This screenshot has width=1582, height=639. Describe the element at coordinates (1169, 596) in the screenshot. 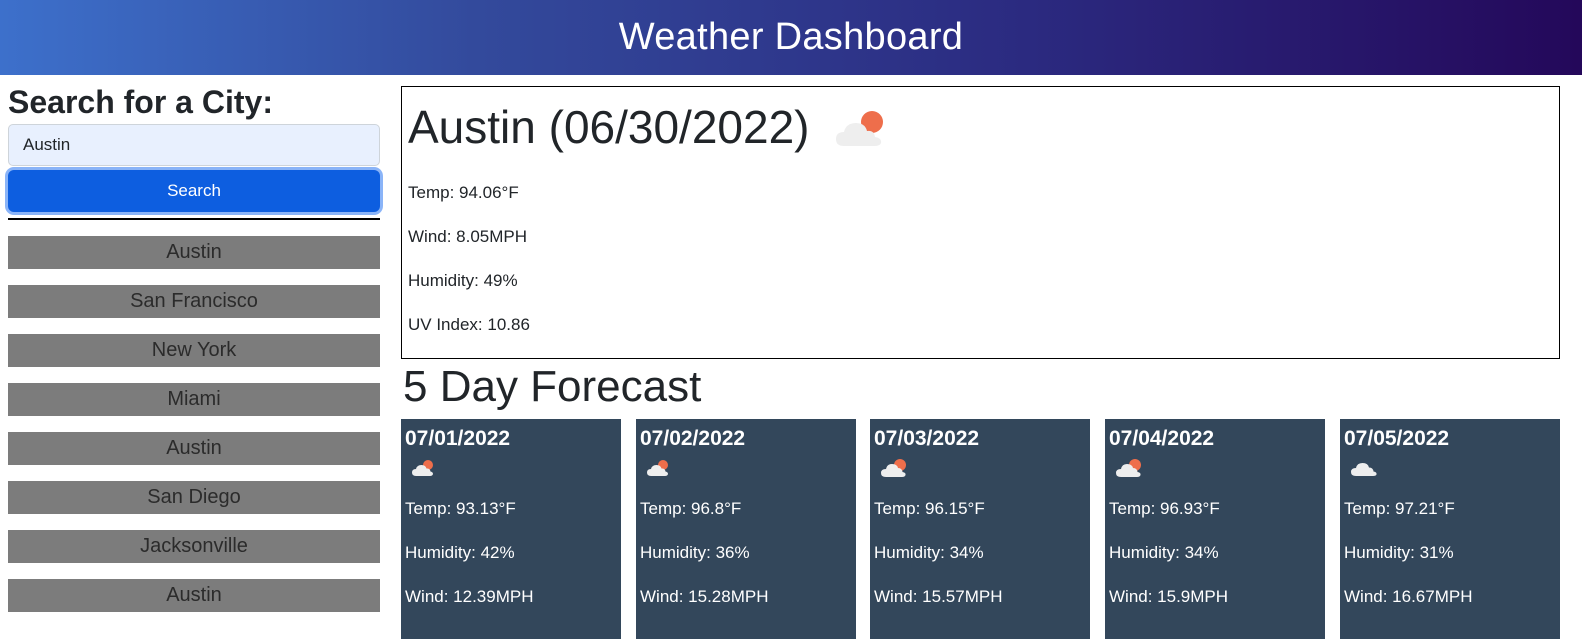

I see `forecast-wind: Wind: 15.9MPH` at that location.